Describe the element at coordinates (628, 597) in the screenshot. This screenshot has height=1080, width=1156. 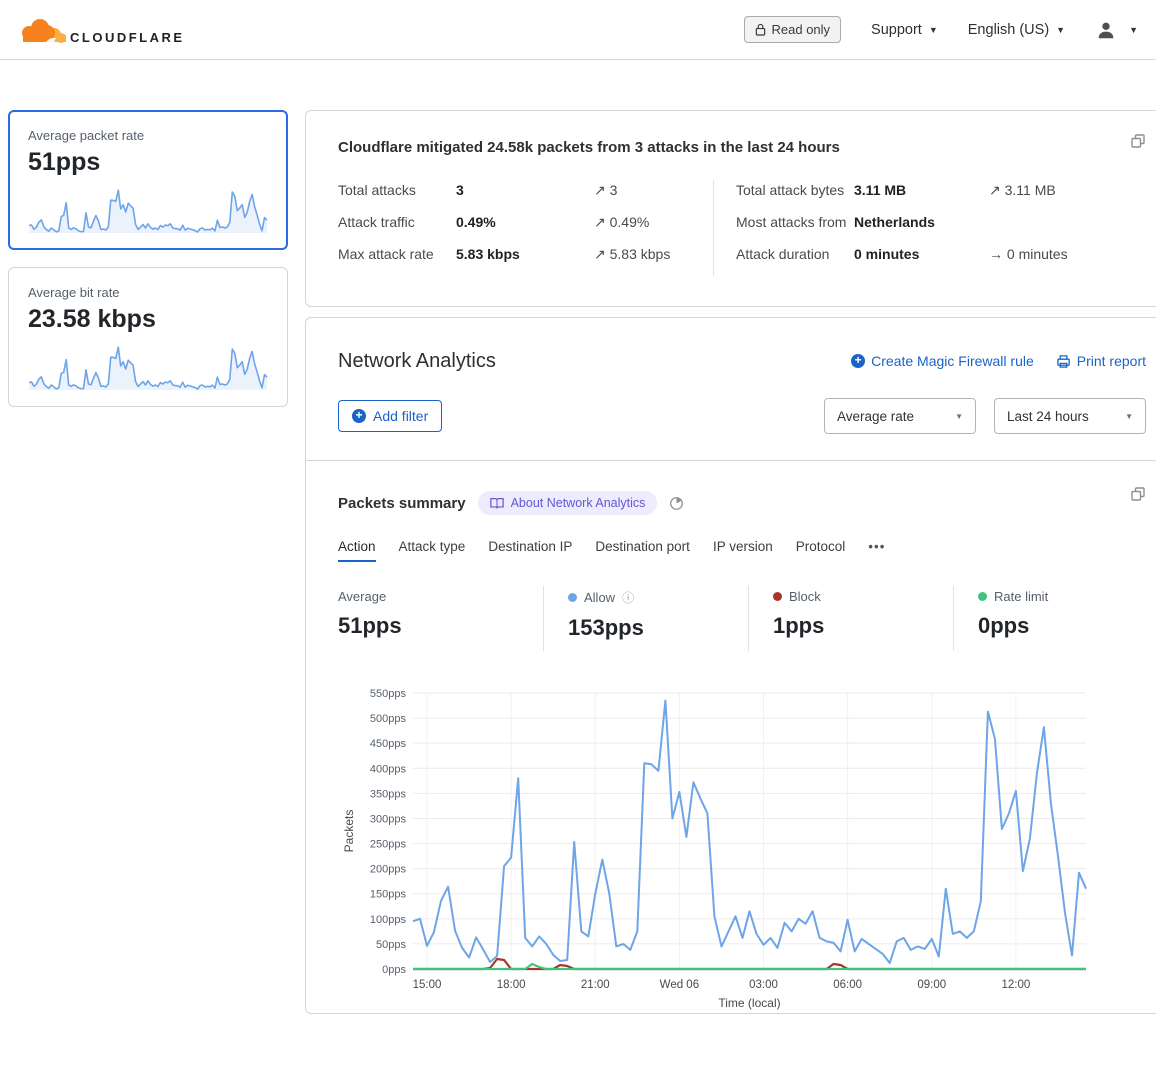
I see `info-icon: ⓘ` at that location.